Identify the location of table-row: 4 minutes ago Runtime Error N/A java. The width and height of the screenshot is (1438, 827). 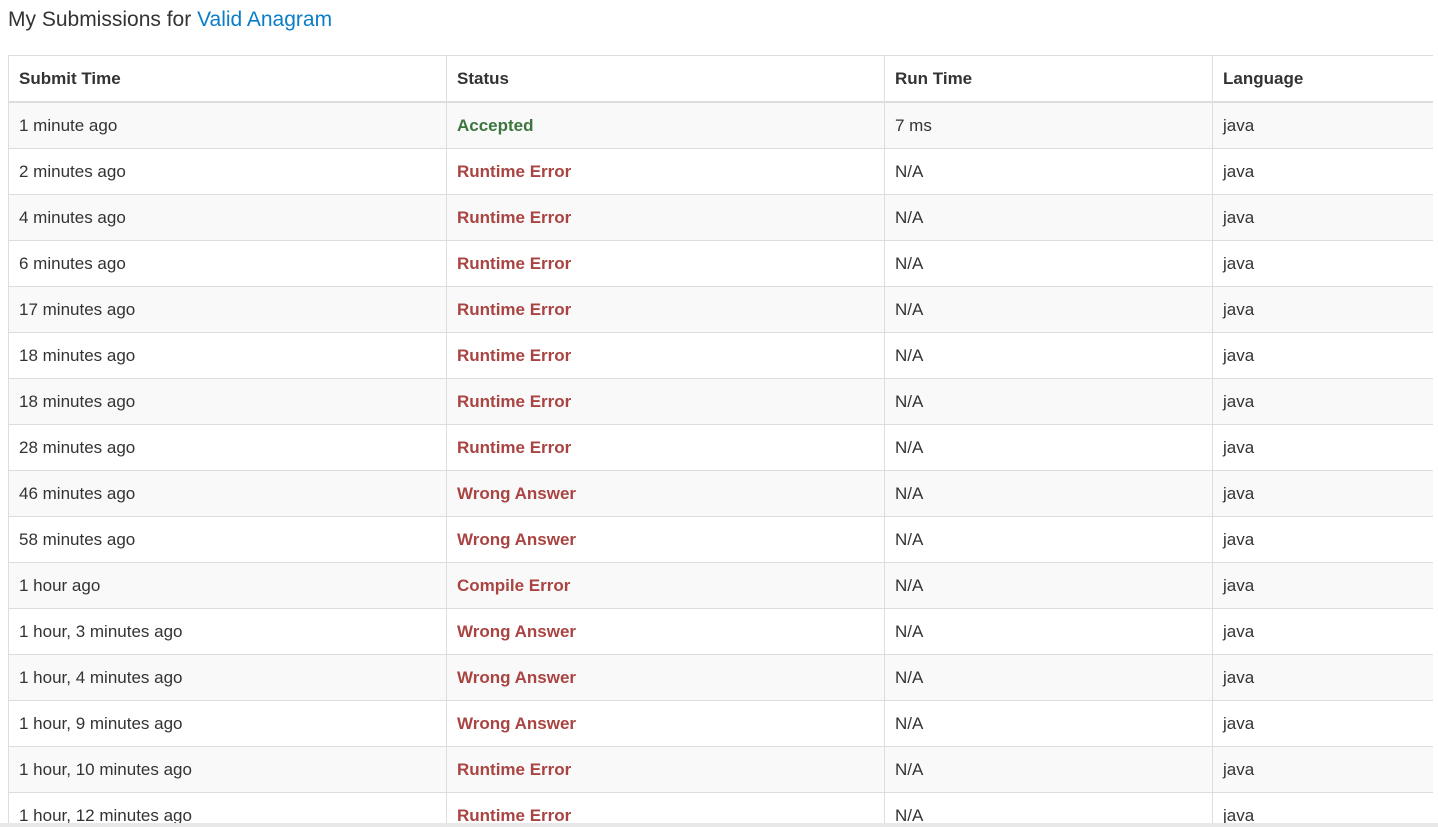
(720, 217).